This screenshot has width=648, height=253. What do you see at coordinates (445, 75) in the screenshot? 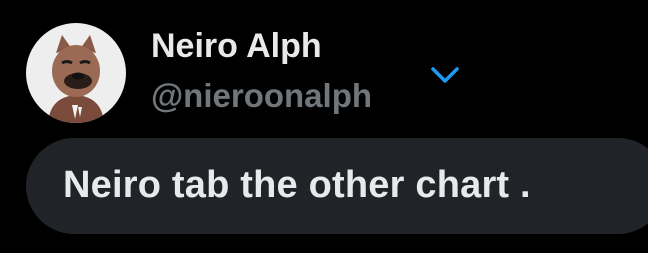
I see `chevron-down-icon` at bounding box center [445, 75].